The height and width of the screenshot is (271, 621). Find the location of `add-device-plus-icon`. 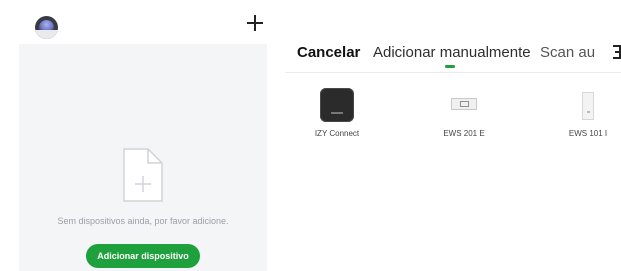

add-device-plus-icon is located at coordinates (255, 23).